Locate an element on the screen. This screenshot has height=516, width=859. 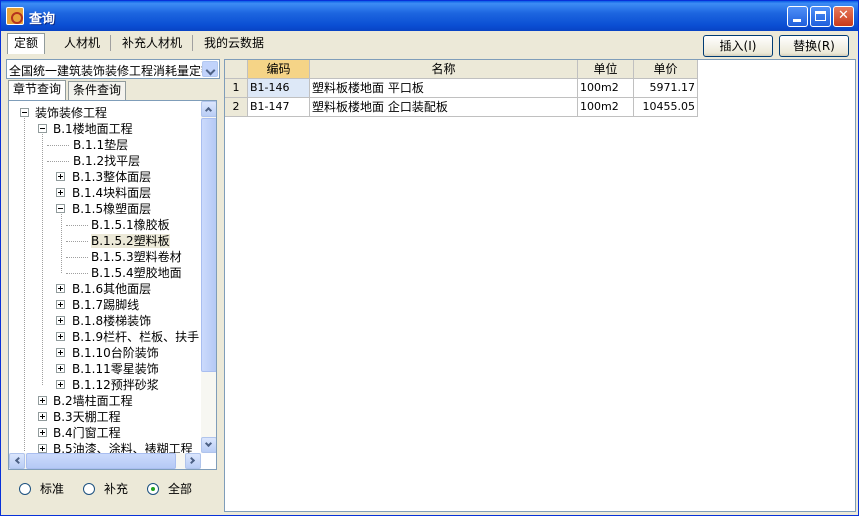
radio-supplement is located at coordinates (89, 489).